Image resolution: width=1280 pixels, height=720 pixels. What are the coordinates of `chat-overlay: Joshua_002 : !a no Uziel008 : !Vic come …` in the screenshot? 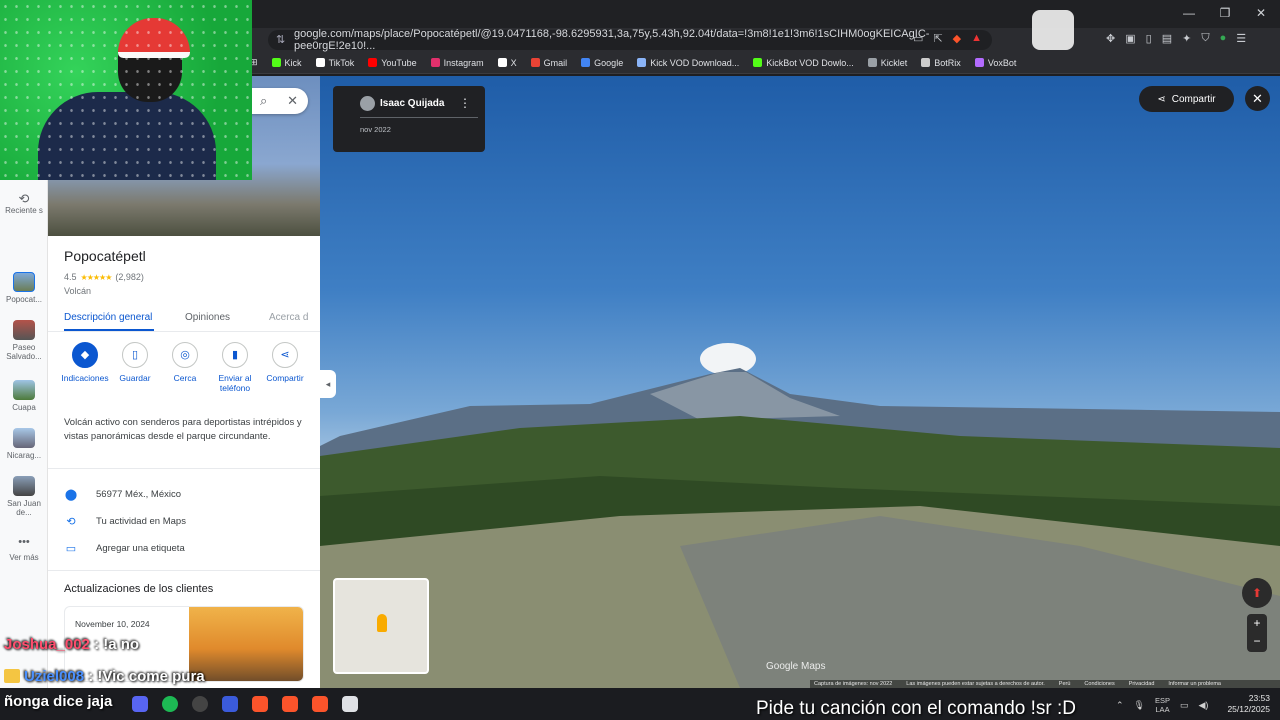 It's located at (125, 659).